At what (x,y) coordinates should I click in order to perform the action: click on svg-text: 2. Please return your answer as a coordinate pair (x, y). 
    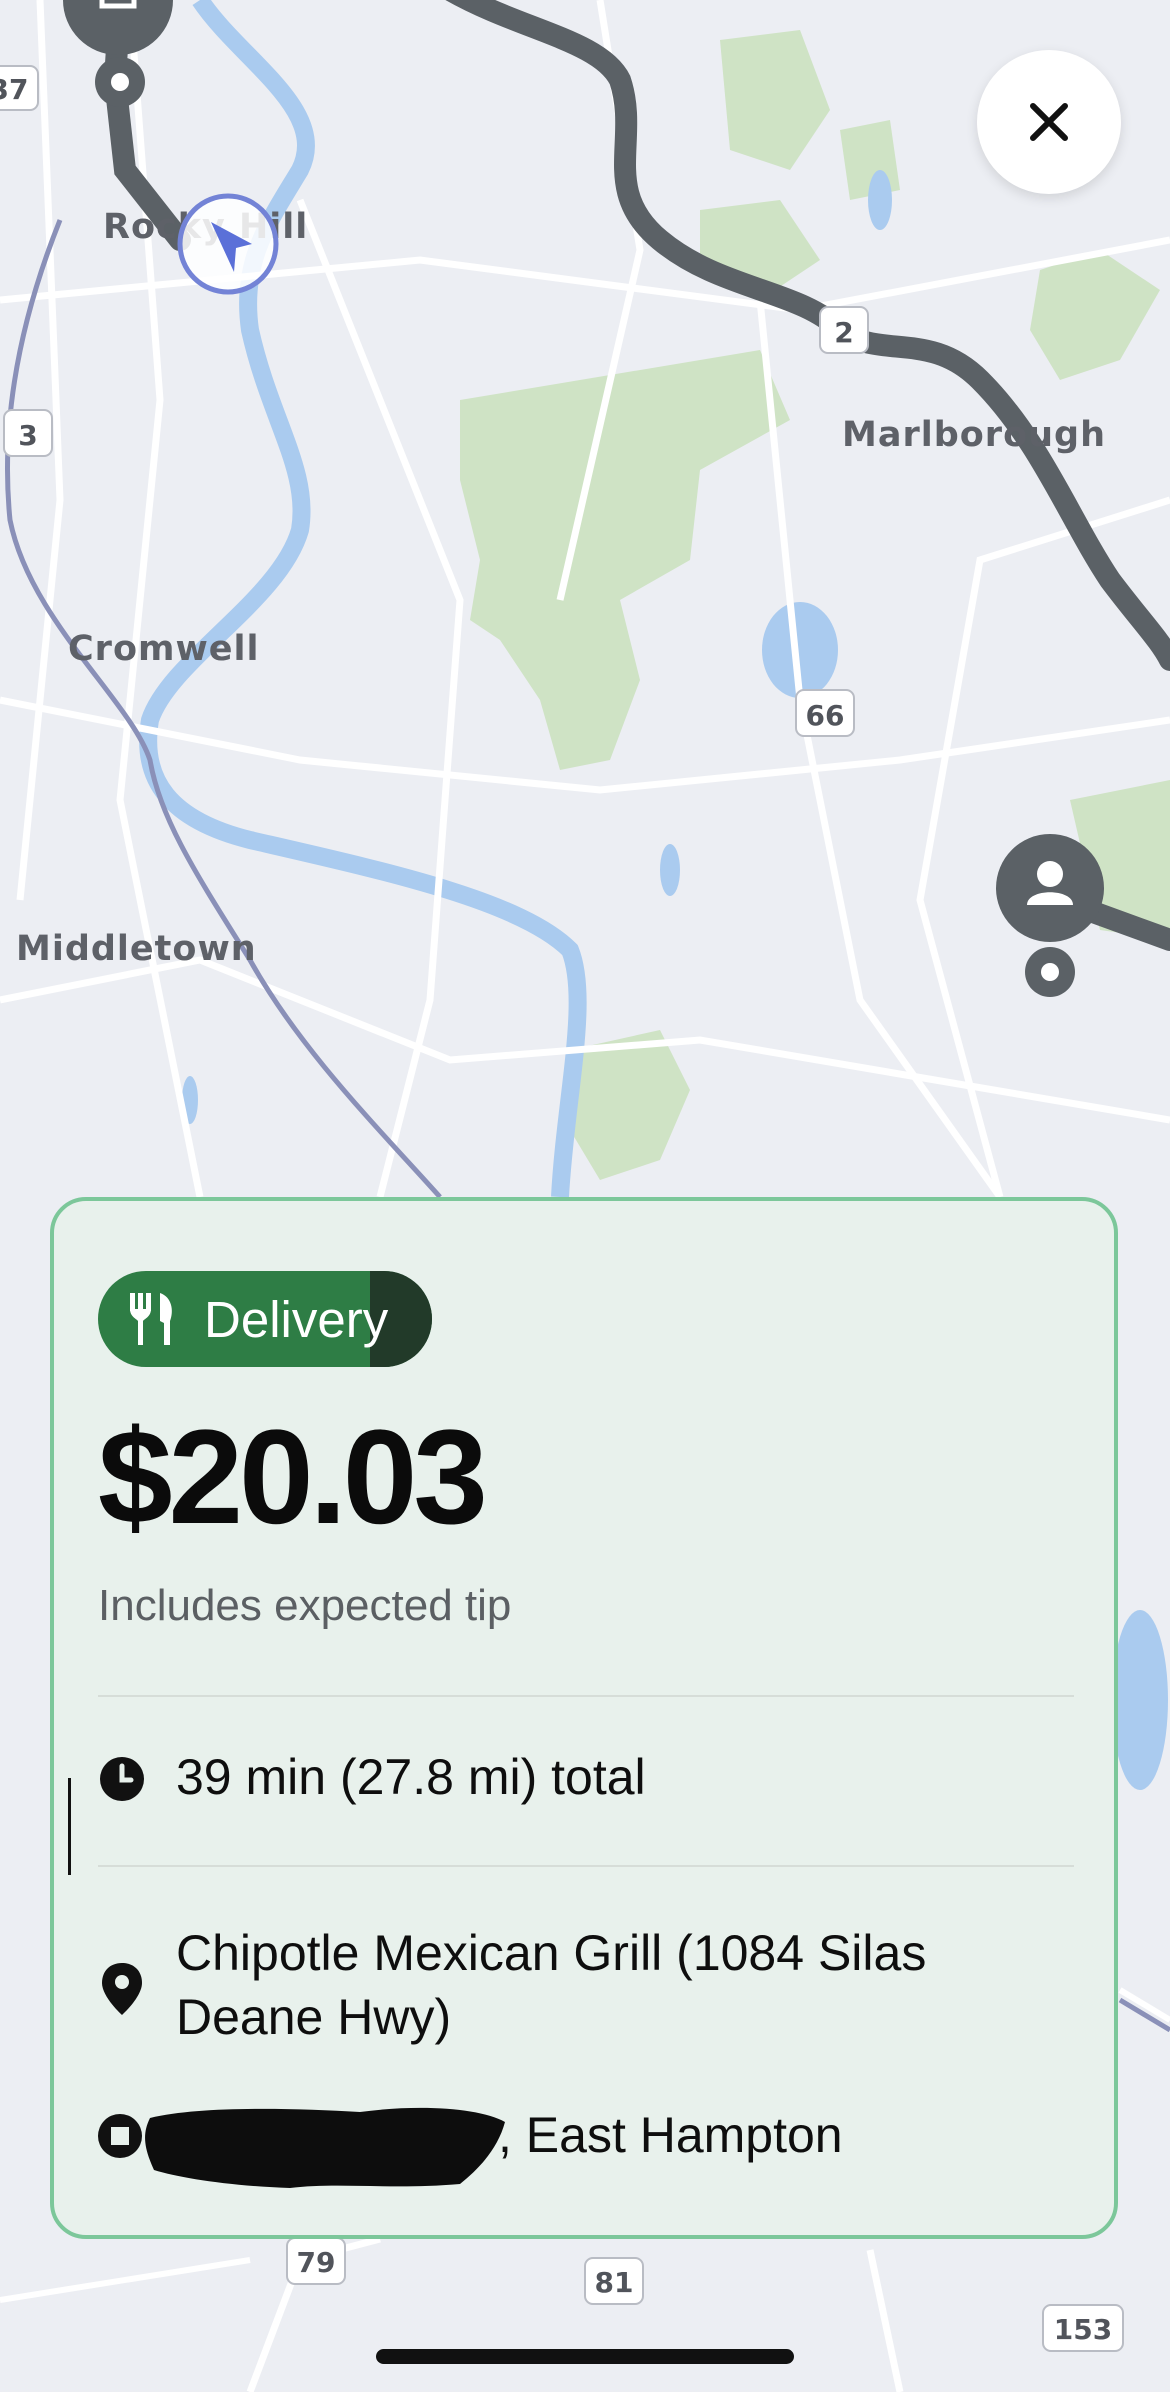
    Looking at the image, I should click on (843, 332).